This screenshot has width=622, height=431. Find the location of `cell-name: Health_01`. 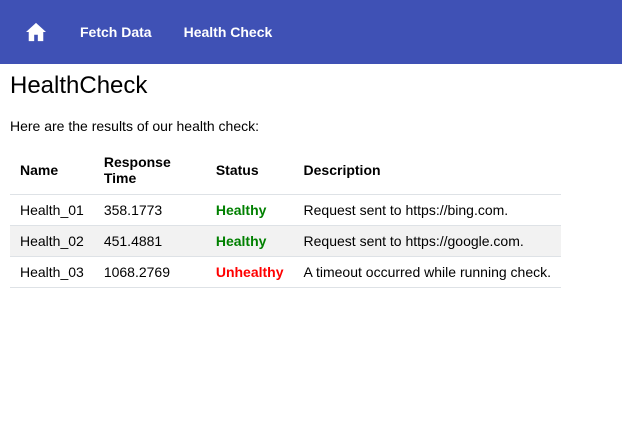

cell-name: Health_01 is located at coordinates (52, 210).